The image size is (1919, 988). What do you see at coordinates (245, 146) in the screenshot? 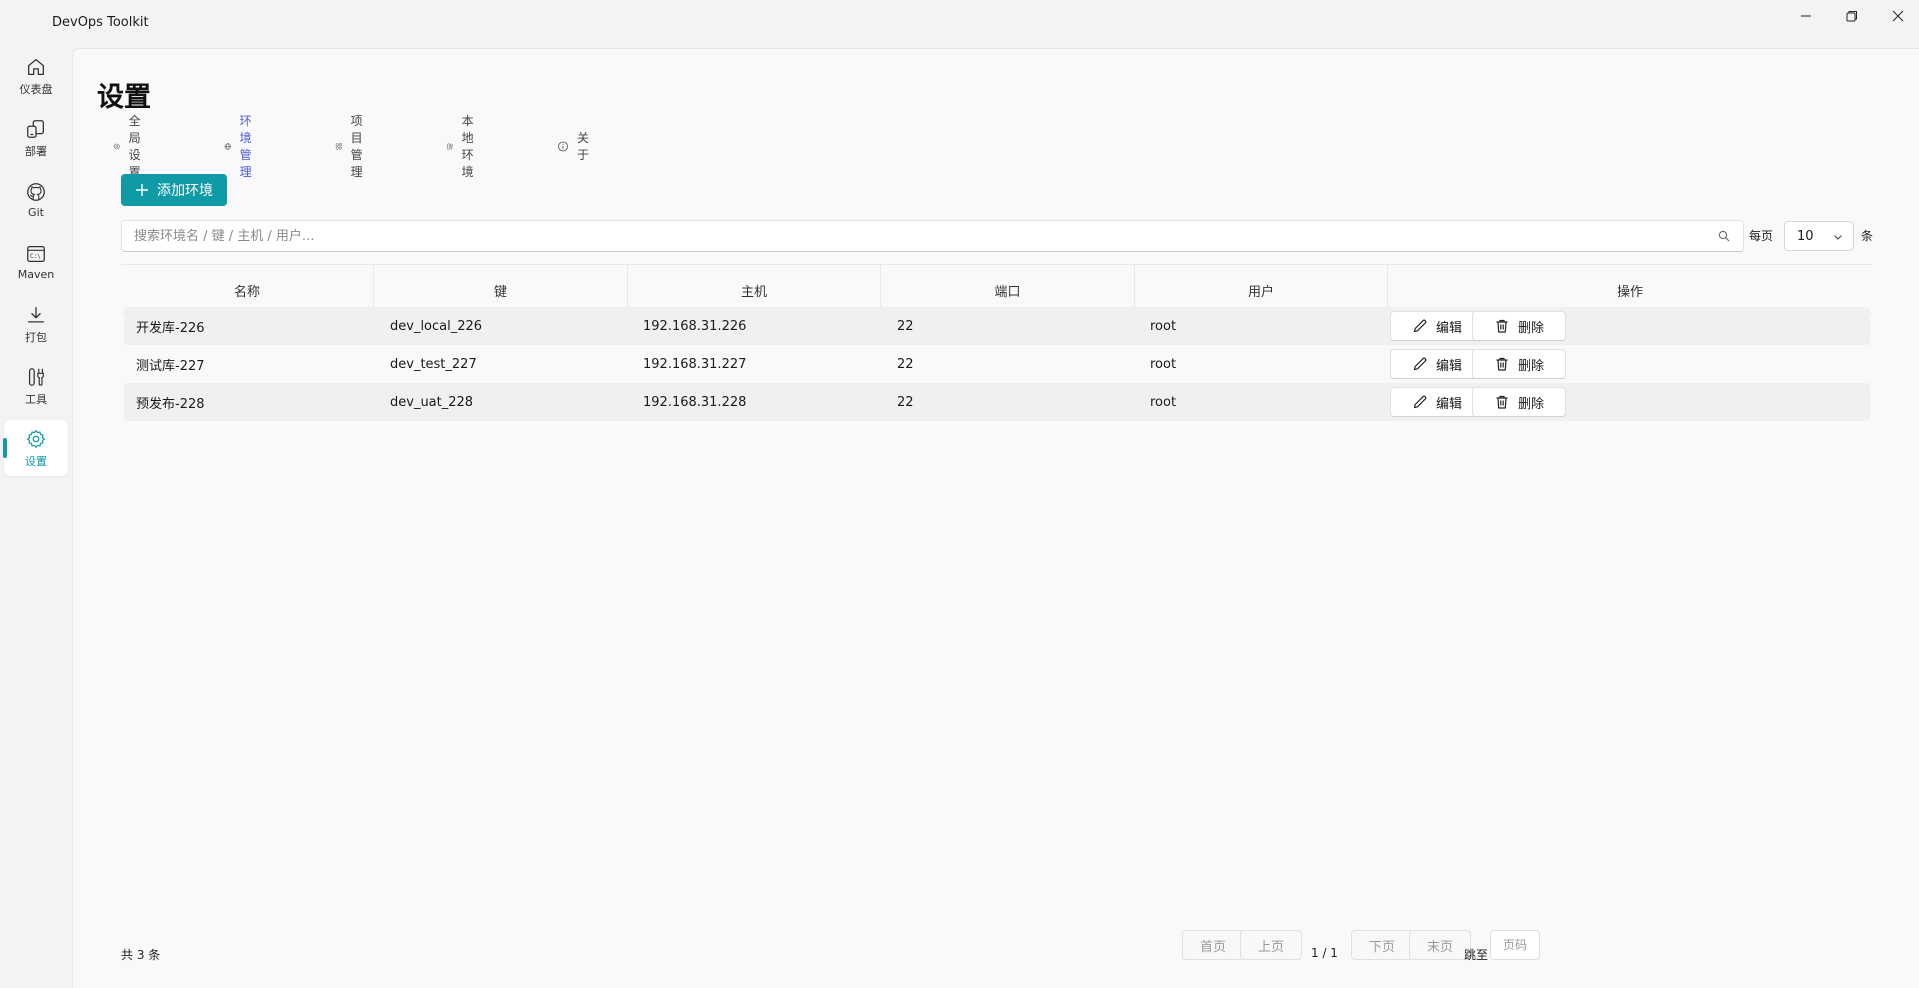
I see `tab-label: 环境管理` at bounding box center [245, 146].